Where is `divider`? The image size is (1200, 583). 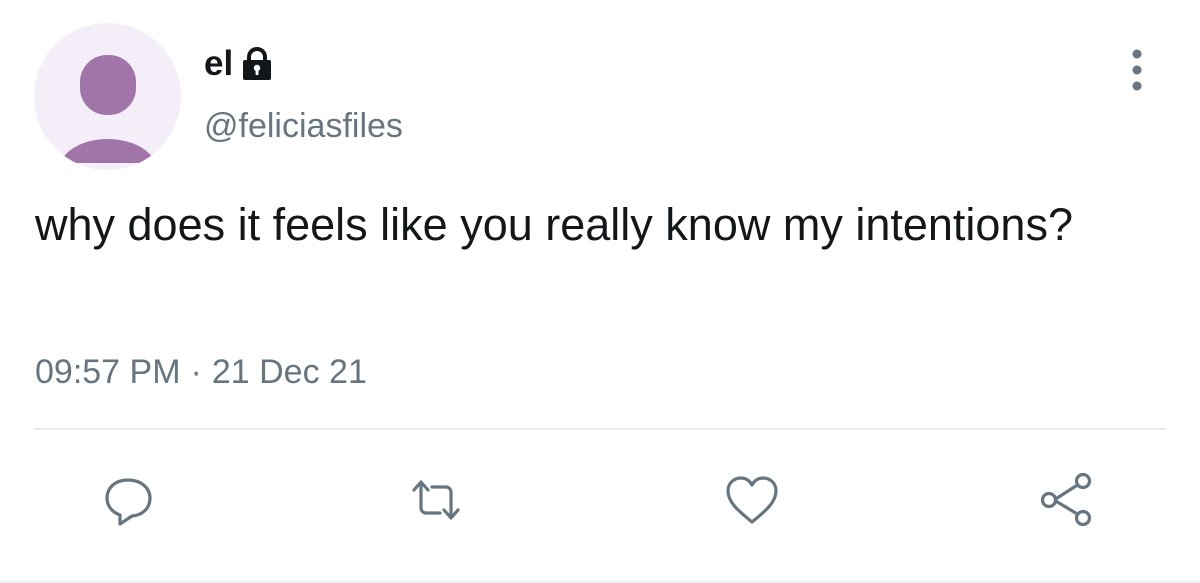 divider is located at coordinates (600, 429).